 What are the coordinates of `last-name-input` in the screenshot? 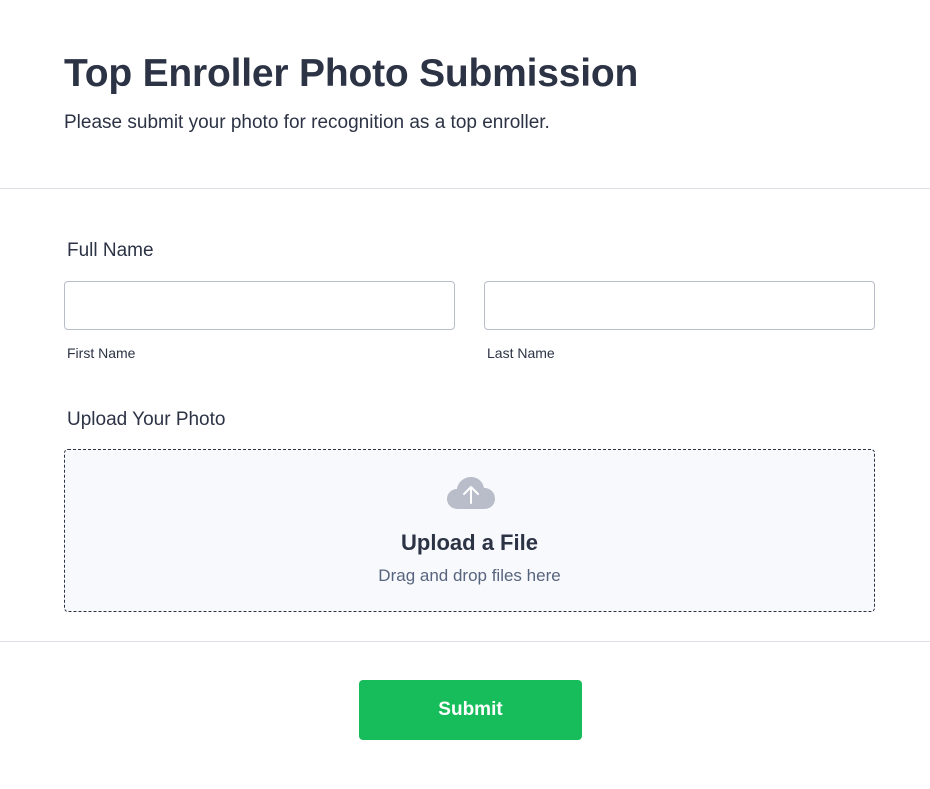 It's located at (679, 305).